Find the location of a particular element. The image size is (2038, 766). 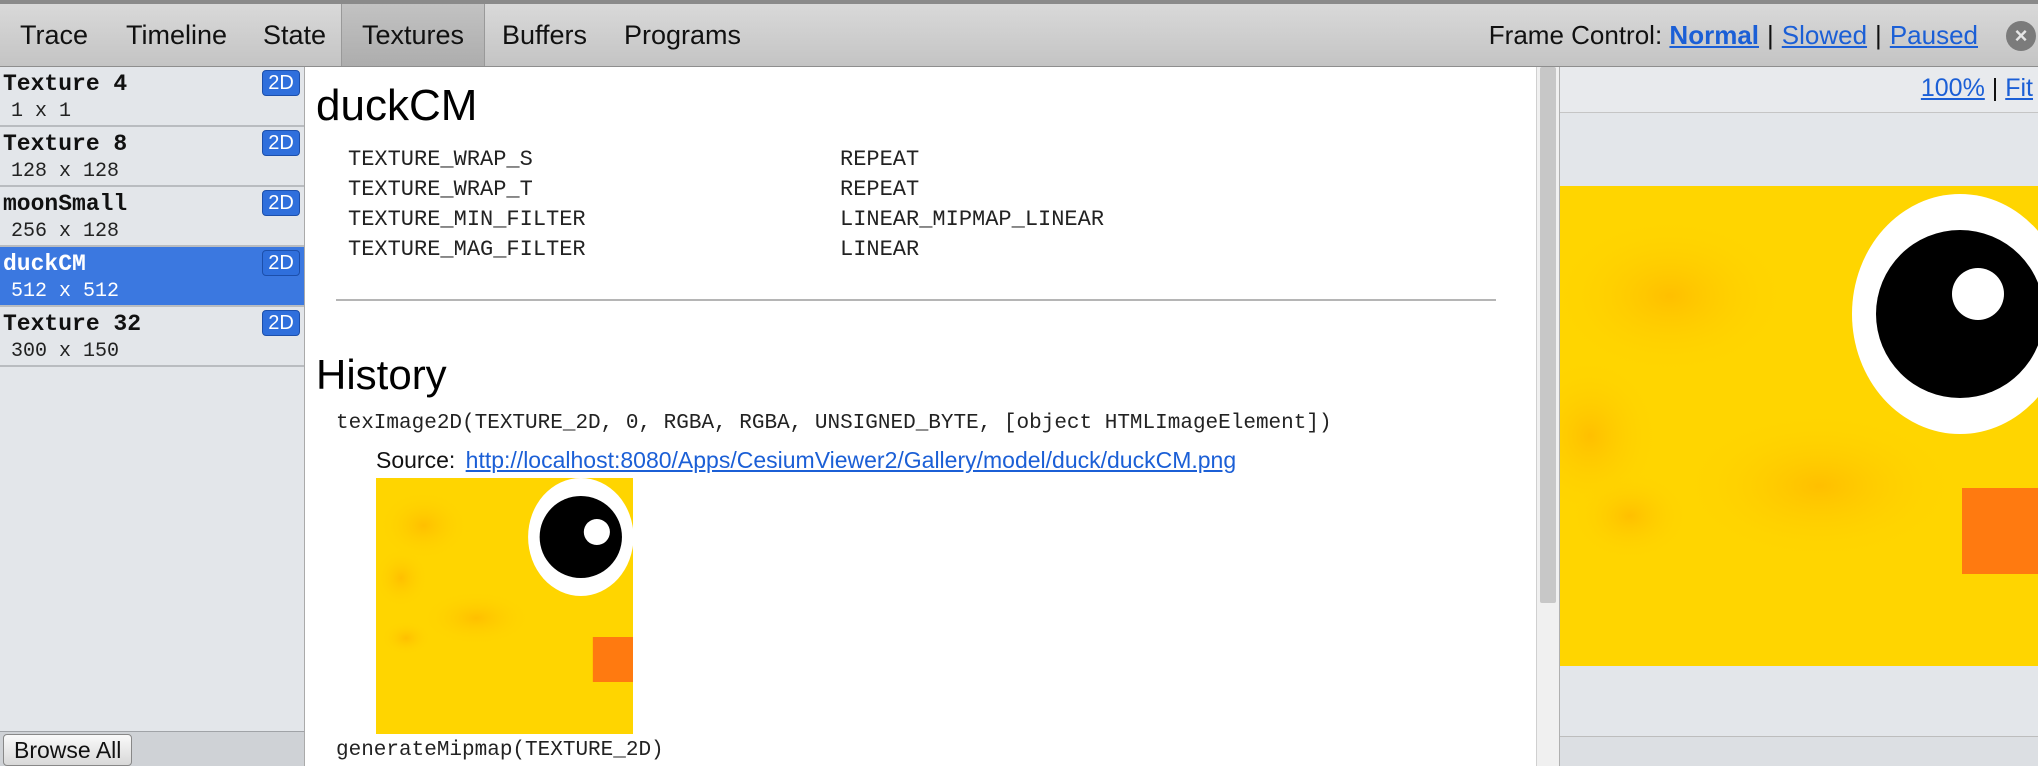

frame-control-label: Frame Control: is located at coordinates (1575, 35).